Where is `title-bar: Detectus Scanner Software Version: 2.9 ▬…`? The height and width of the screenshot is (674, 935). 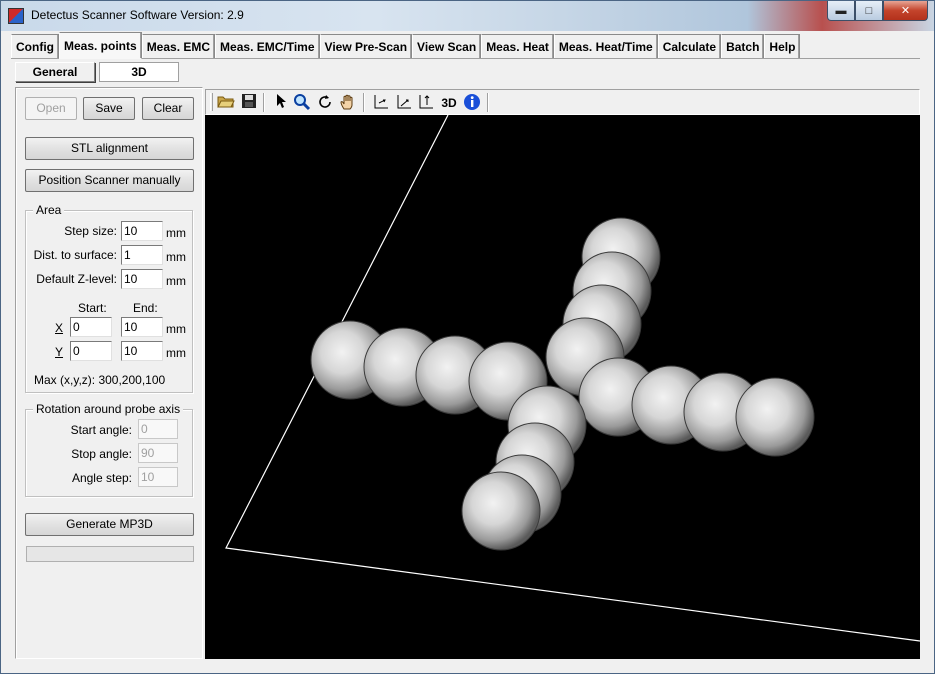 title-bar: Detectus Scanner Software Version: 2.9 ▬… is located at coordinates (467, 16).